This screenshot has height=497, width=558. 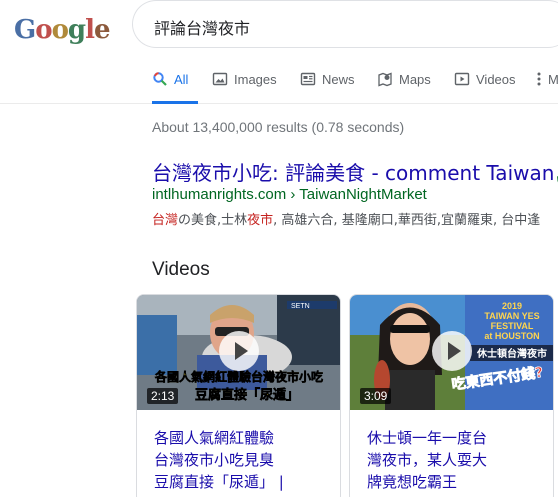 I want to click on tab-maps: Maps, so click(x=404, y=87).